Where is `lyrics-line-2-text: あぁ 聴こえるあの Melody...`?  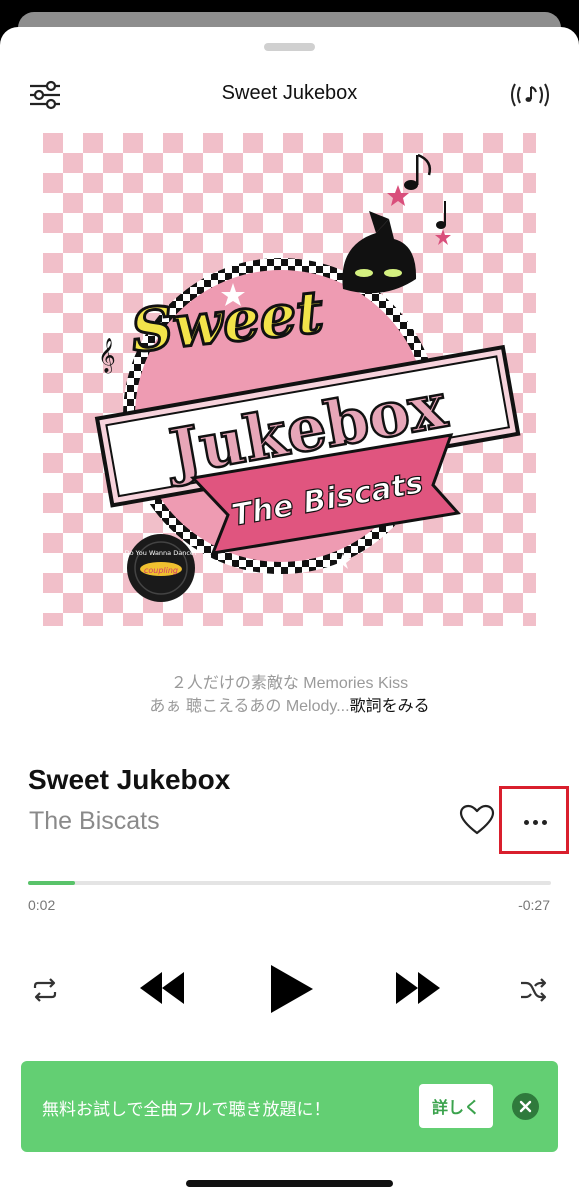 lyrics-line-2-text: あぁ 聴こえるあの Melody... is located at coordinates (249, 706).